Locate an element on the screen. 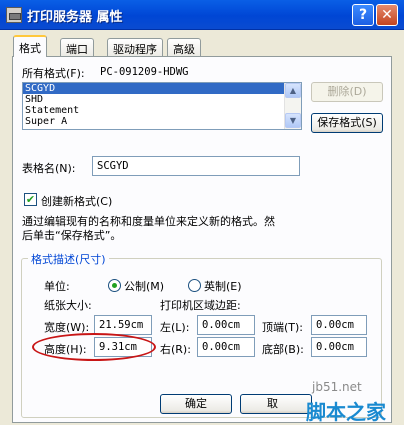 The height and width of the screenshot is (425, 404). left-margin-label: 左(L): is located at coordinates (175, 327).